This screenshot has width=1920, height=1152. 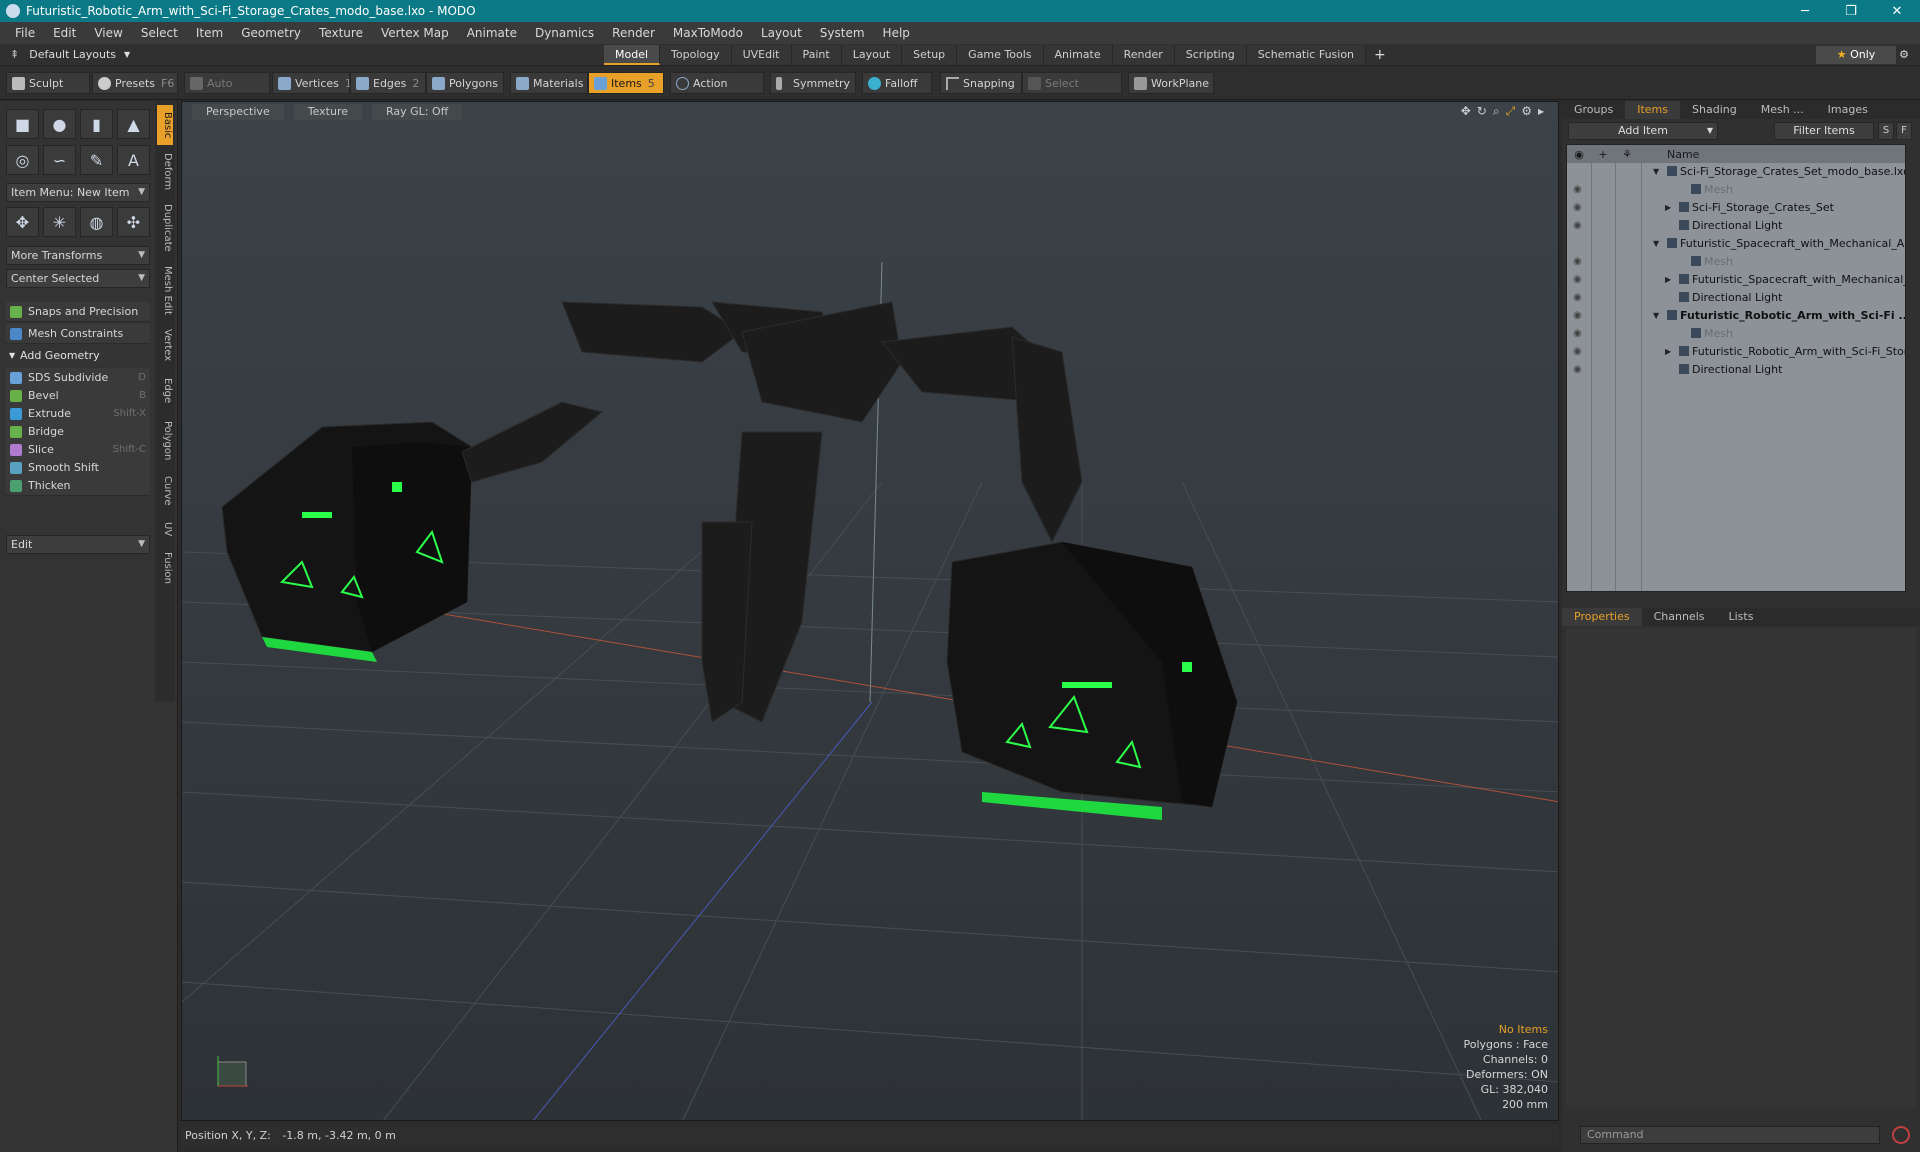 I want to click on vtab-vertex: Vertex, so click(x=165, y=345).